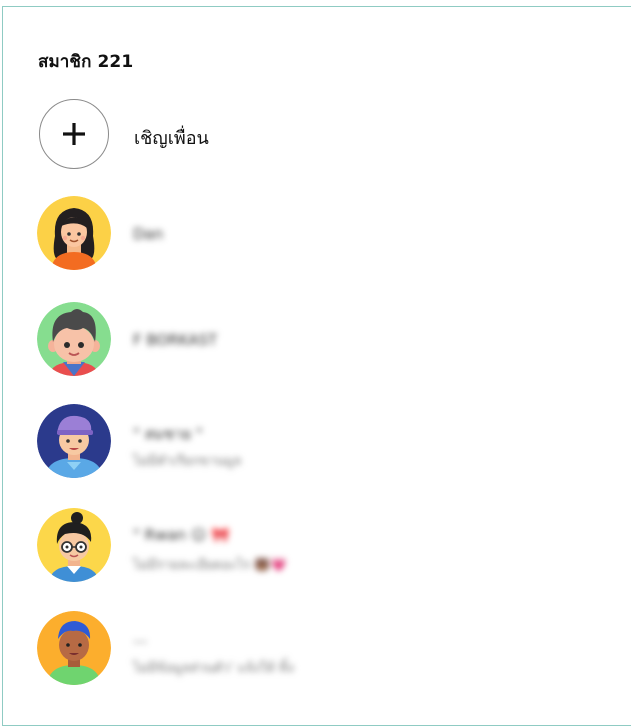 The width and height of the screenshot is (631, 726). Describe the element at coordinates (187, 461) in the screenshot. I see `member-status: ไม่มีคำเรียกขานมูล` at that location.